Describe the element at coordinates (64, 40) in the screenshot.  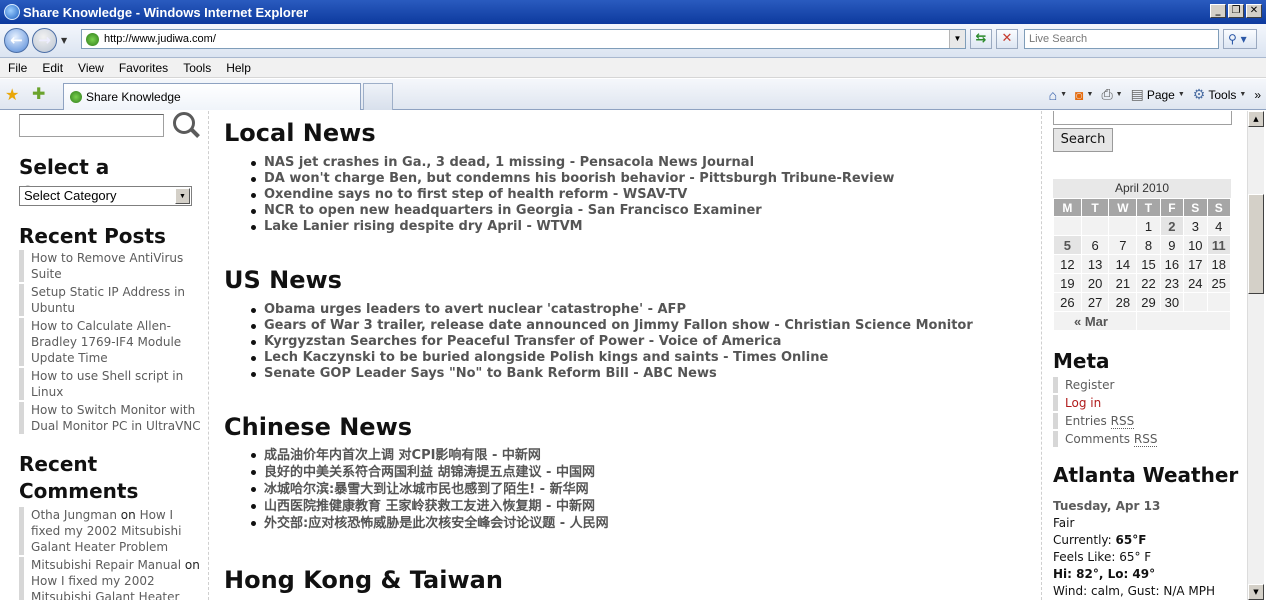
I see `recent-pages-dropdown: ▼` at that location.